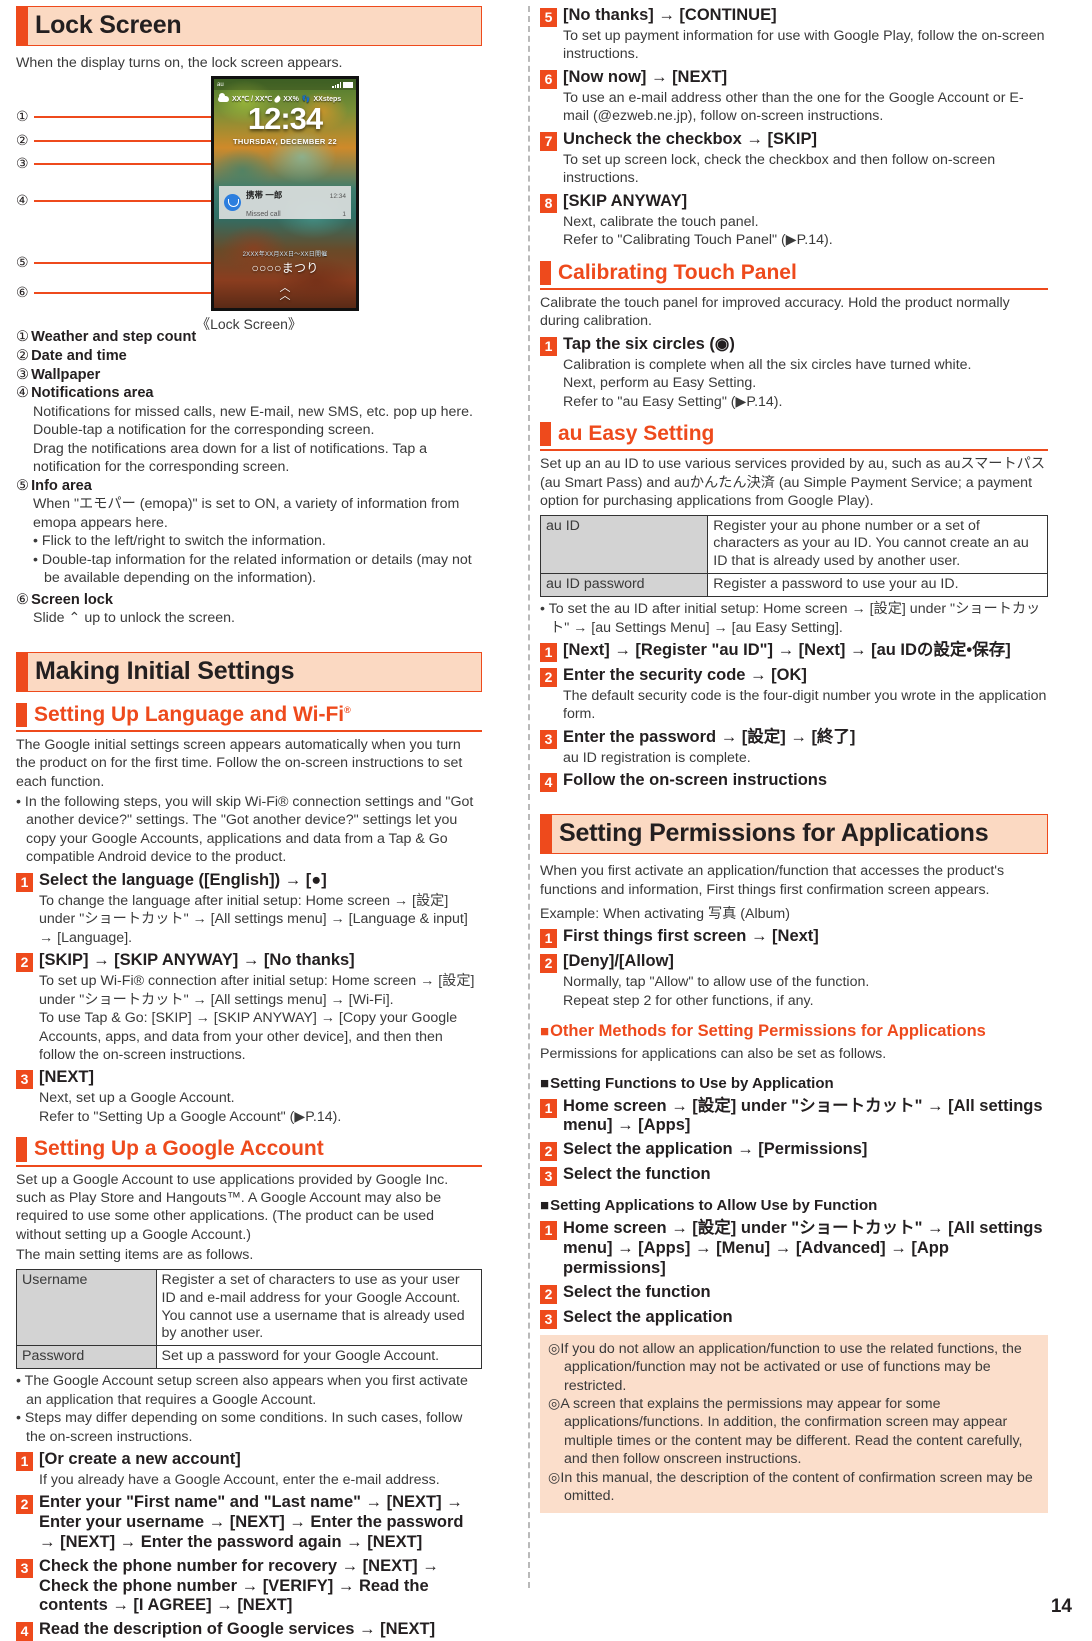 The height and width of the screenshot is (1641, 1092). I want to click on callout-num-4: ④, so click(22, 200).